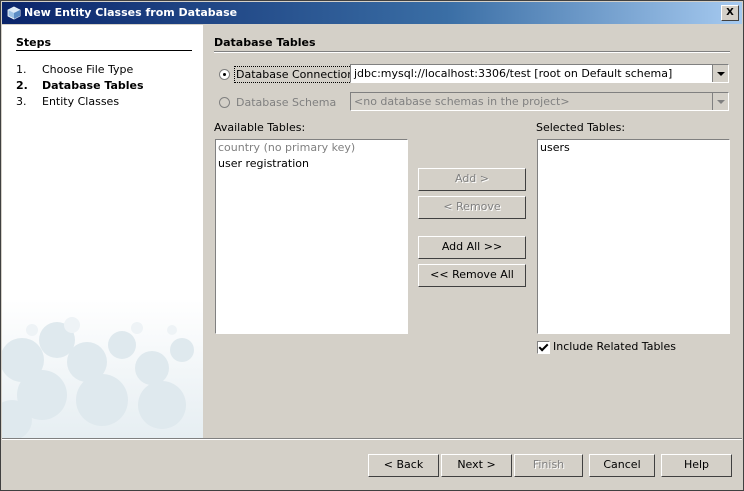 The image size is (744, 491). I want to click on title-bar: New Entity Classes from Database X, so click(372, 13).